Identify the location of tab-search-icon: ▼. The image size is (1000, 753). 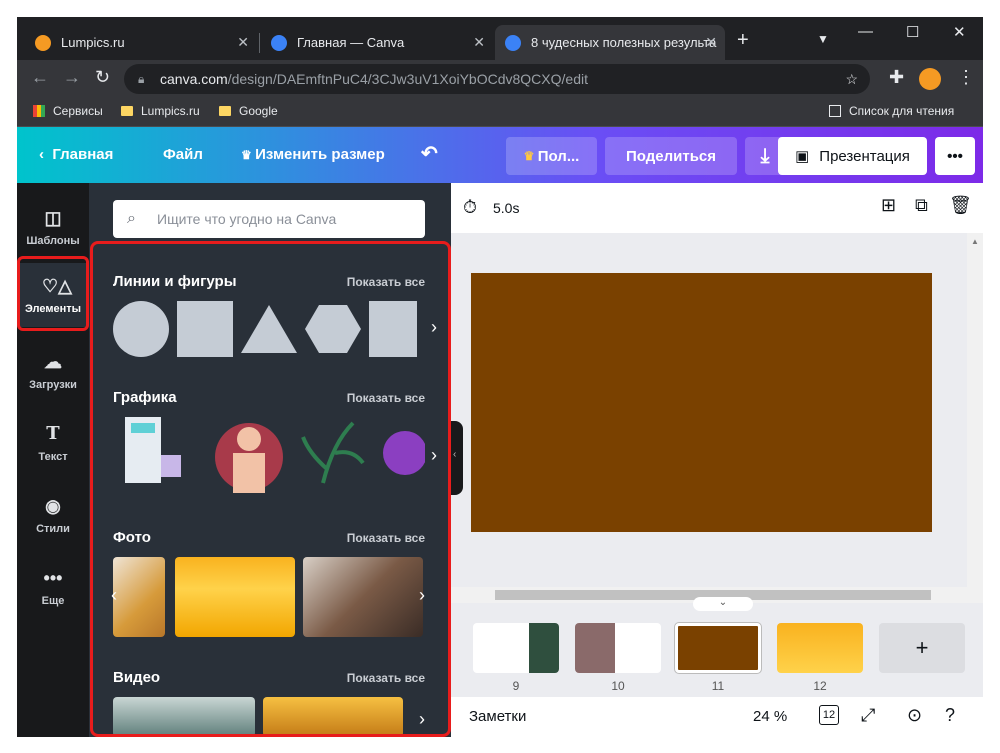
(823, 39).